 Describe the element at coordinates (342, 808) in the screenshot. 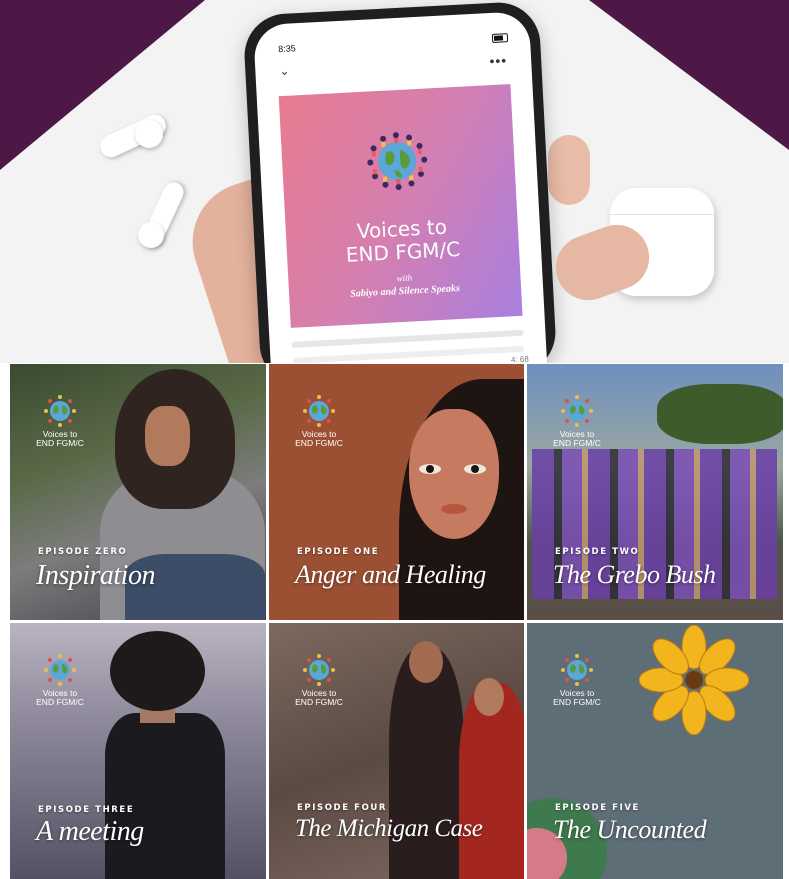

I see `episode-label: EPISODE FOUR` at that location.